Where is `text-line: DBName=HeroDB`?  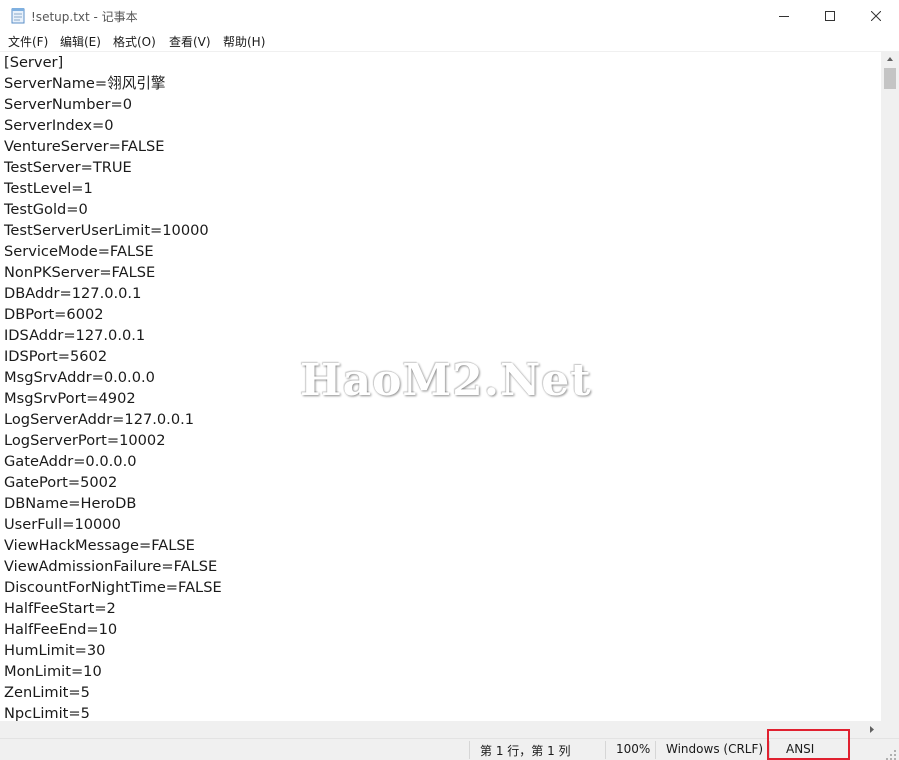
text-line: DBName=HeroDB is located at coordinates (70, 503).